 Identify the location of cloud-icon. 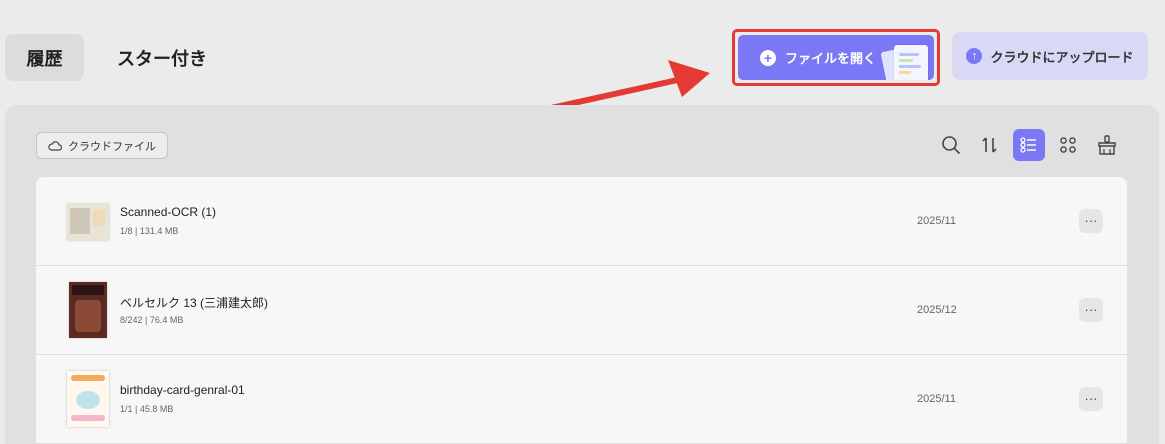
(55, 146).